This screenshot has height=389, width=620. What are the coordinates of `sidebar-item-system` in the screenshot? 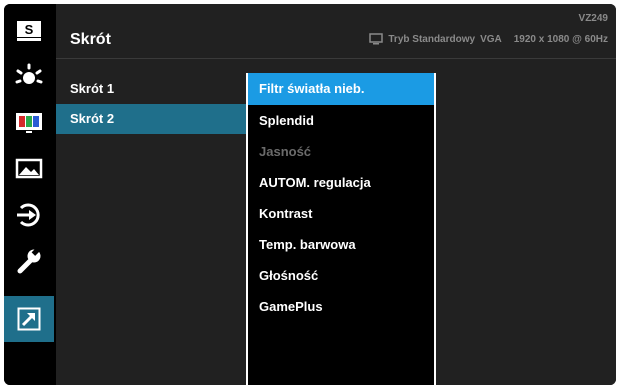 It's located at (29, 261).